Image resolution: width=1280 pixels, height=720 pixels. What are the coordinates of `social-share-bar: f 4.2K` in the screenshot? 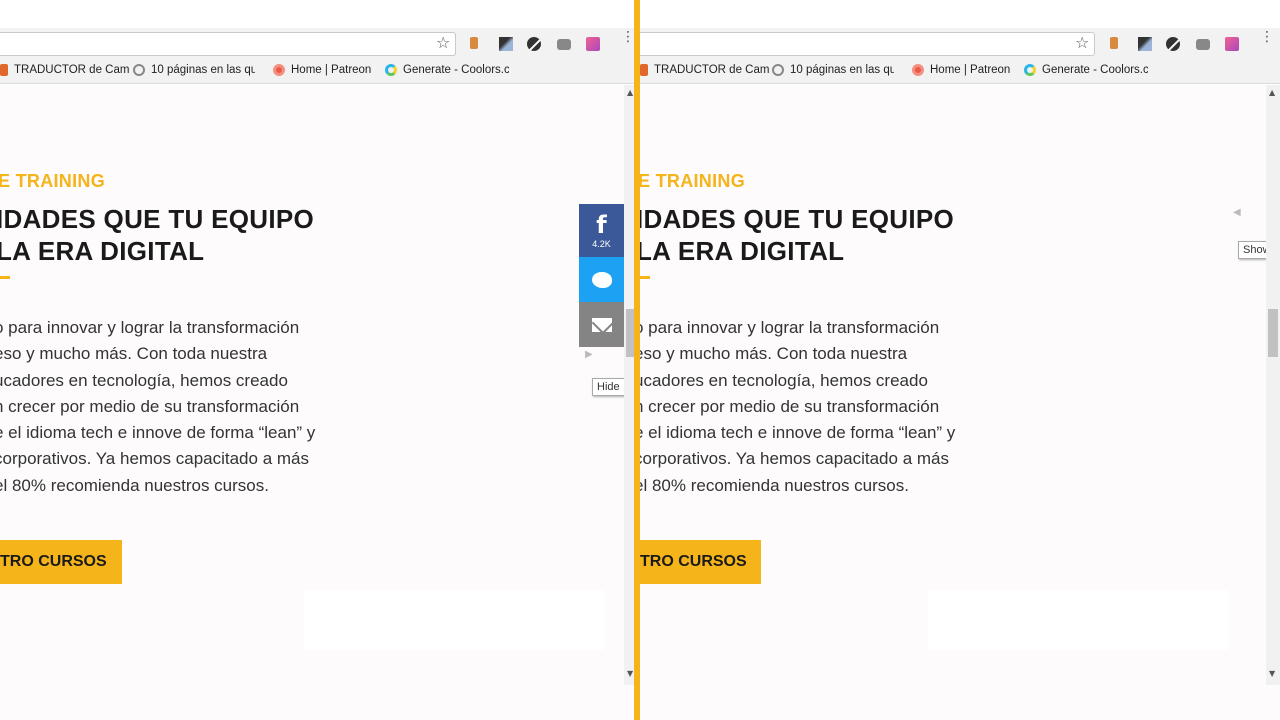 It's located at (601, 275).